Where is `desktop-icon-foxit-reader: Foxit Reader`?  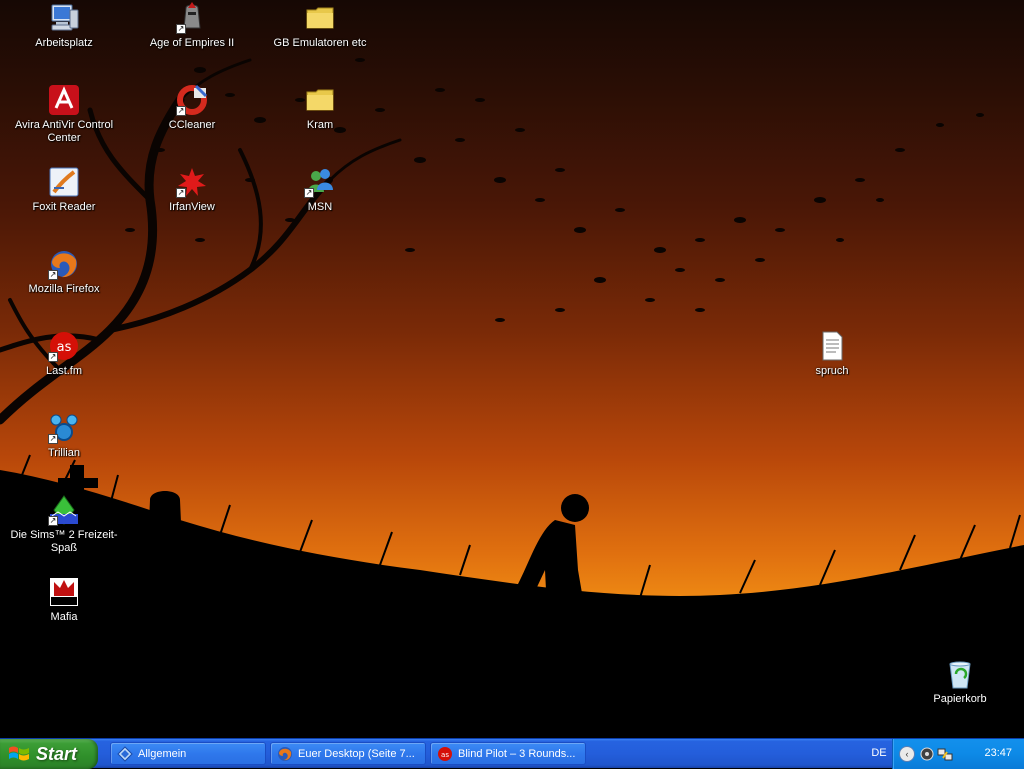 desktop-icon-foxit-reader: Foxit Reader is located at coordinates (64, 190).